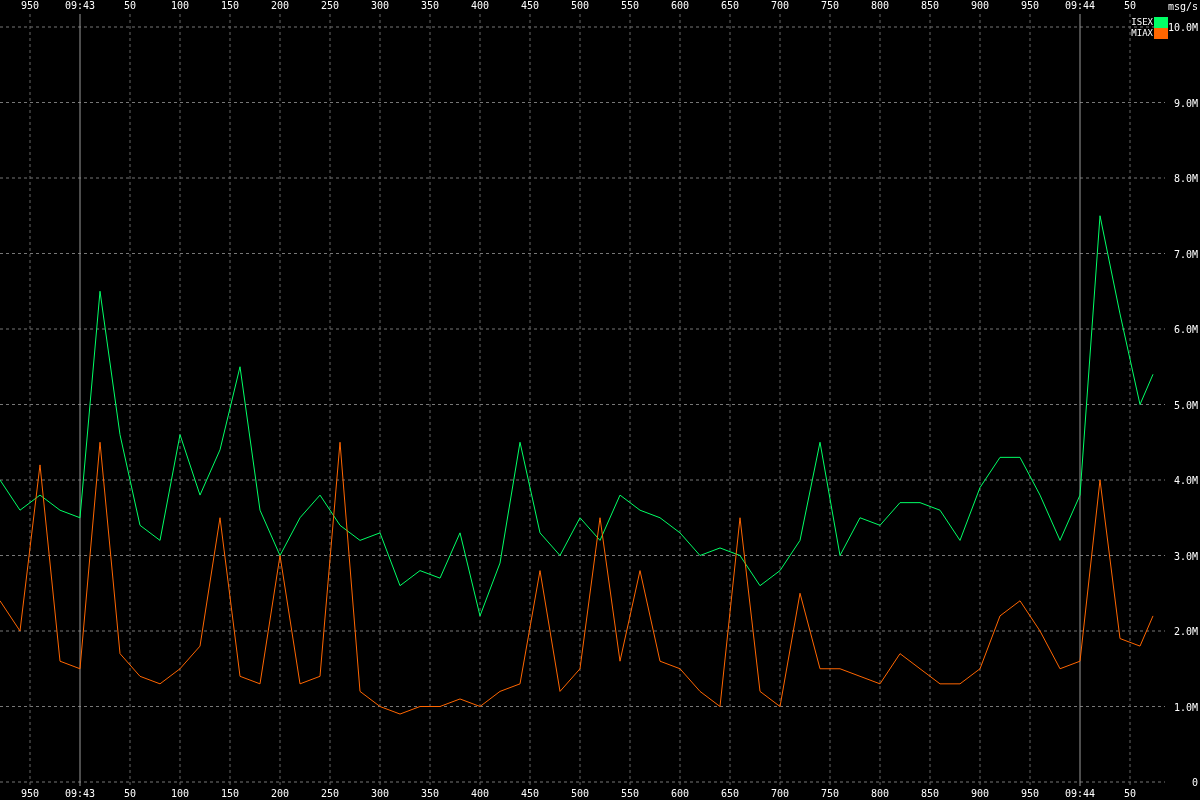  What do you see at coordinates (1185, 329) in the screenshot?
I see `axis-tick-label: 6.0M` at bounding box center [1185, 329].